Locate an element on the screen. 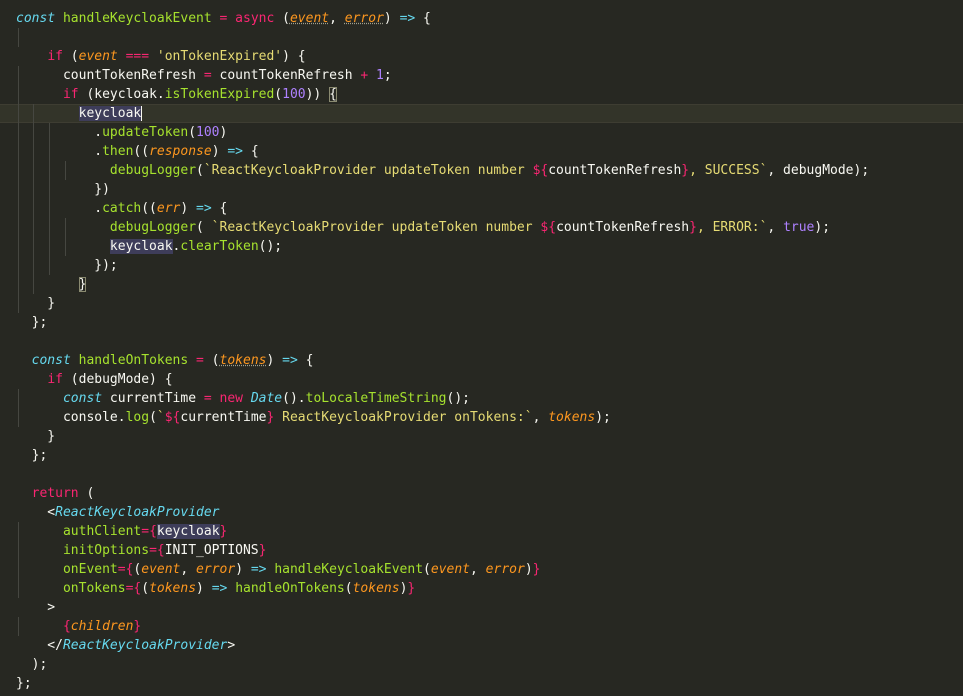  code-line: > is located at coordinates (481, 607).